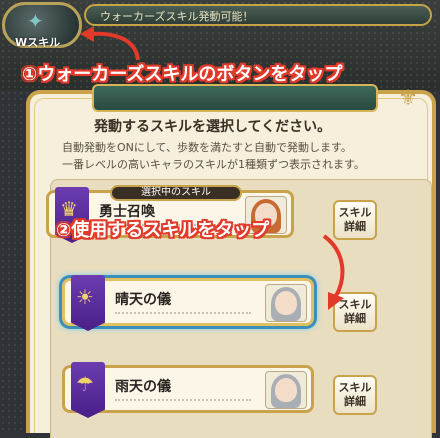 This screenshot has height=438, width=440. What do you see at coordinates (408, 98) in the screenshot?
I see `fleur-ornament-icon: ⚜` at bounding box center [408, 98].